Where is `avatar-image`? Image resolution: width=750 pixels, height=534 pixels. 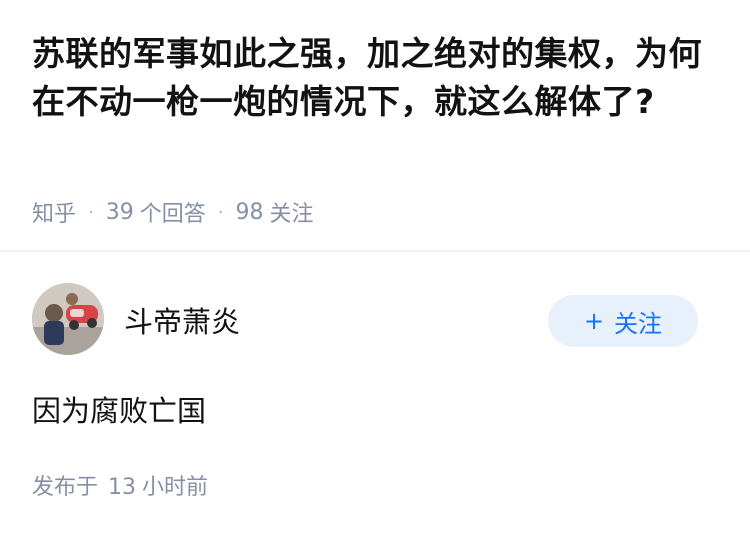 avatar-image is located at coordinates (68, 319).